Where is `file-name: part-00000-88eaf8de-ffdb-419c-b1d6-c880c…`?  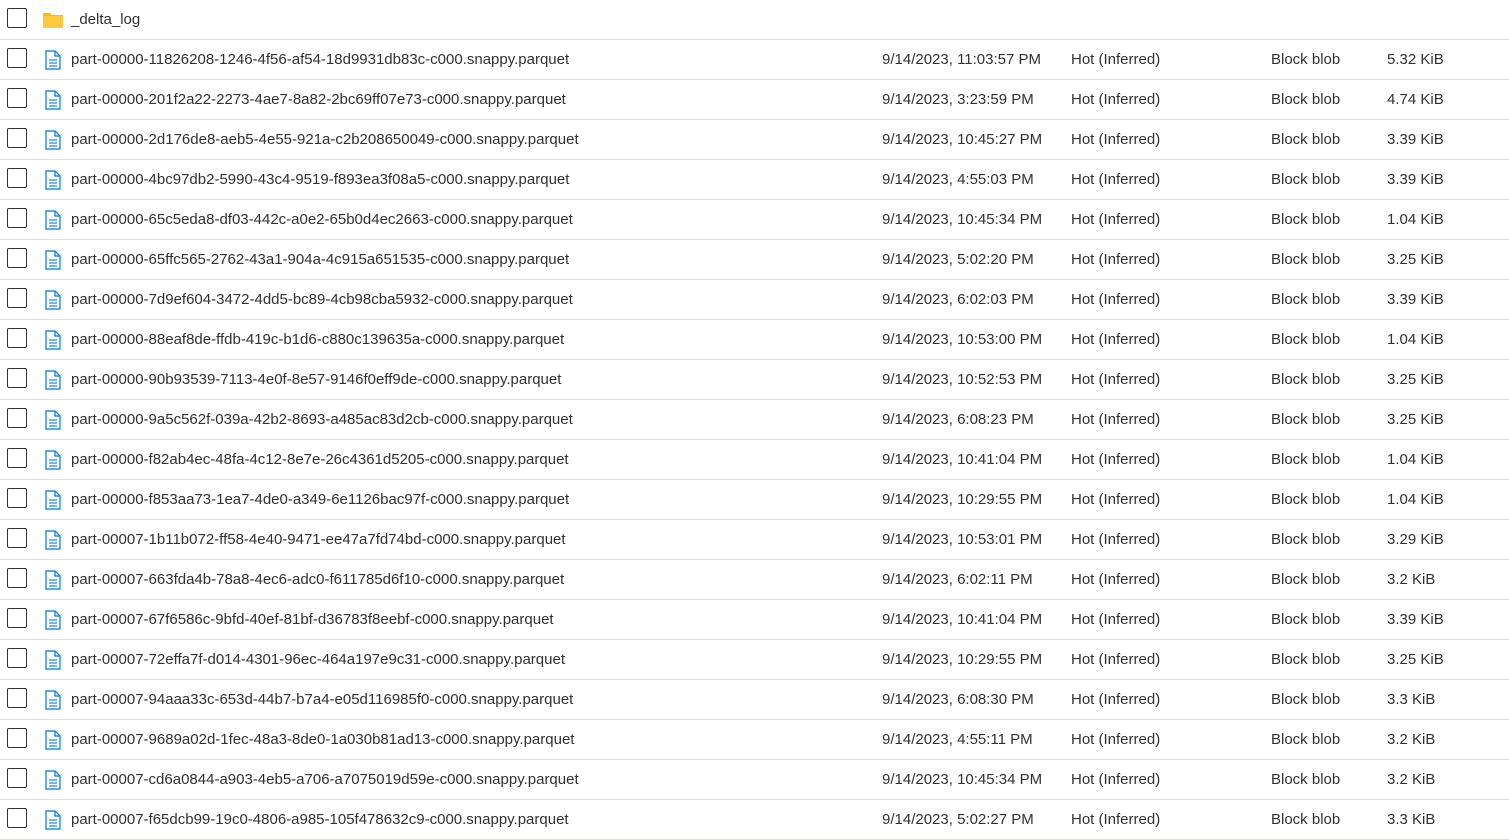
file-name: part-00000-88eaf8de-ffdb-419c-b1d6-c880c… is located at coordinates (317, 339).